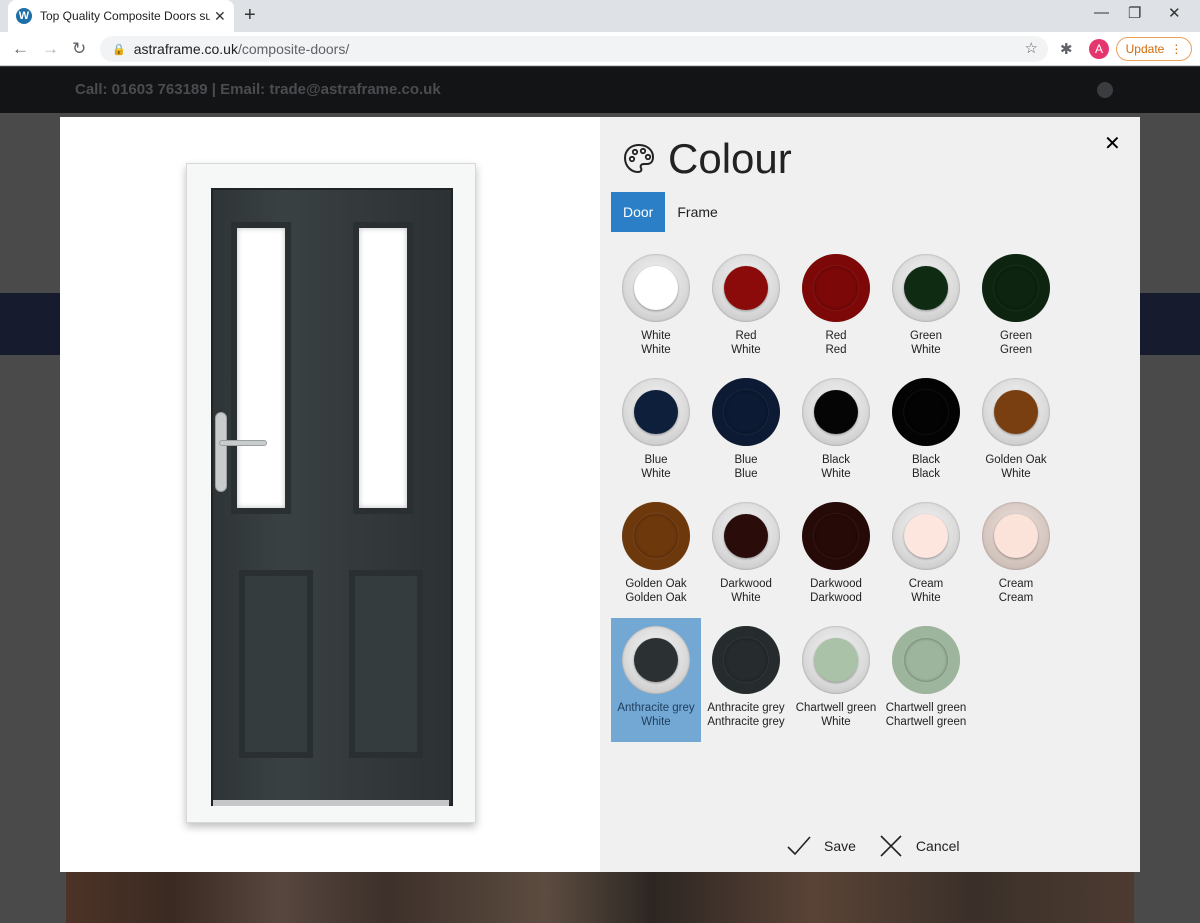 The height and width of the screenshot is (923, 1200). What do you see at coordinates (836, 308) in the screenshot?
I see `colour-swatch: Red Red` at bounding box center [836, 308].